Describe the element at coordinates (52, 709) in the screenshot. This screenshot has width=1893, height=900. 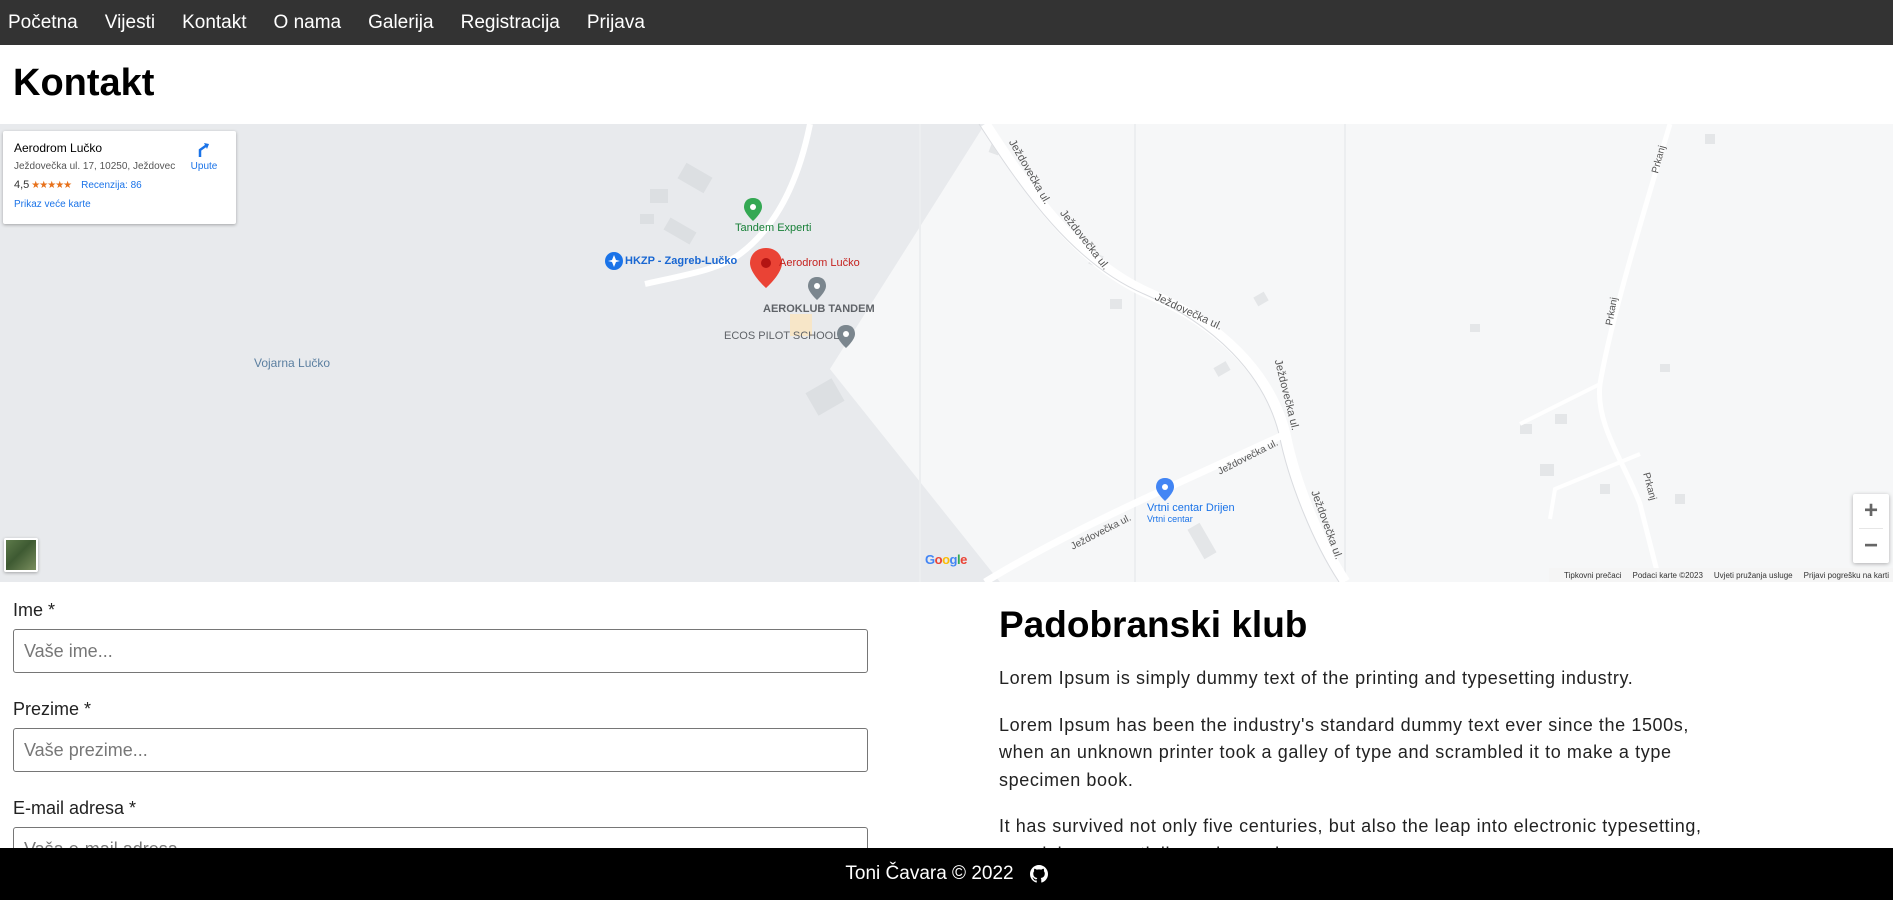
I see `last-name-label: Prezime *` at that location.